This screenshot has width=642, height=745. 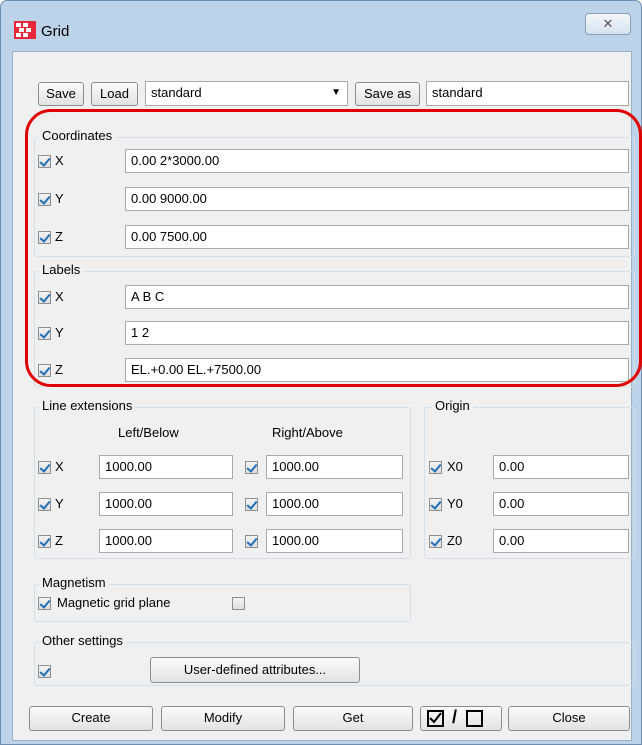 What do you see at coordinates (435, 541) in the screenshot?
I see `origin-z0-checkbox` at bounding box center [435, 541].